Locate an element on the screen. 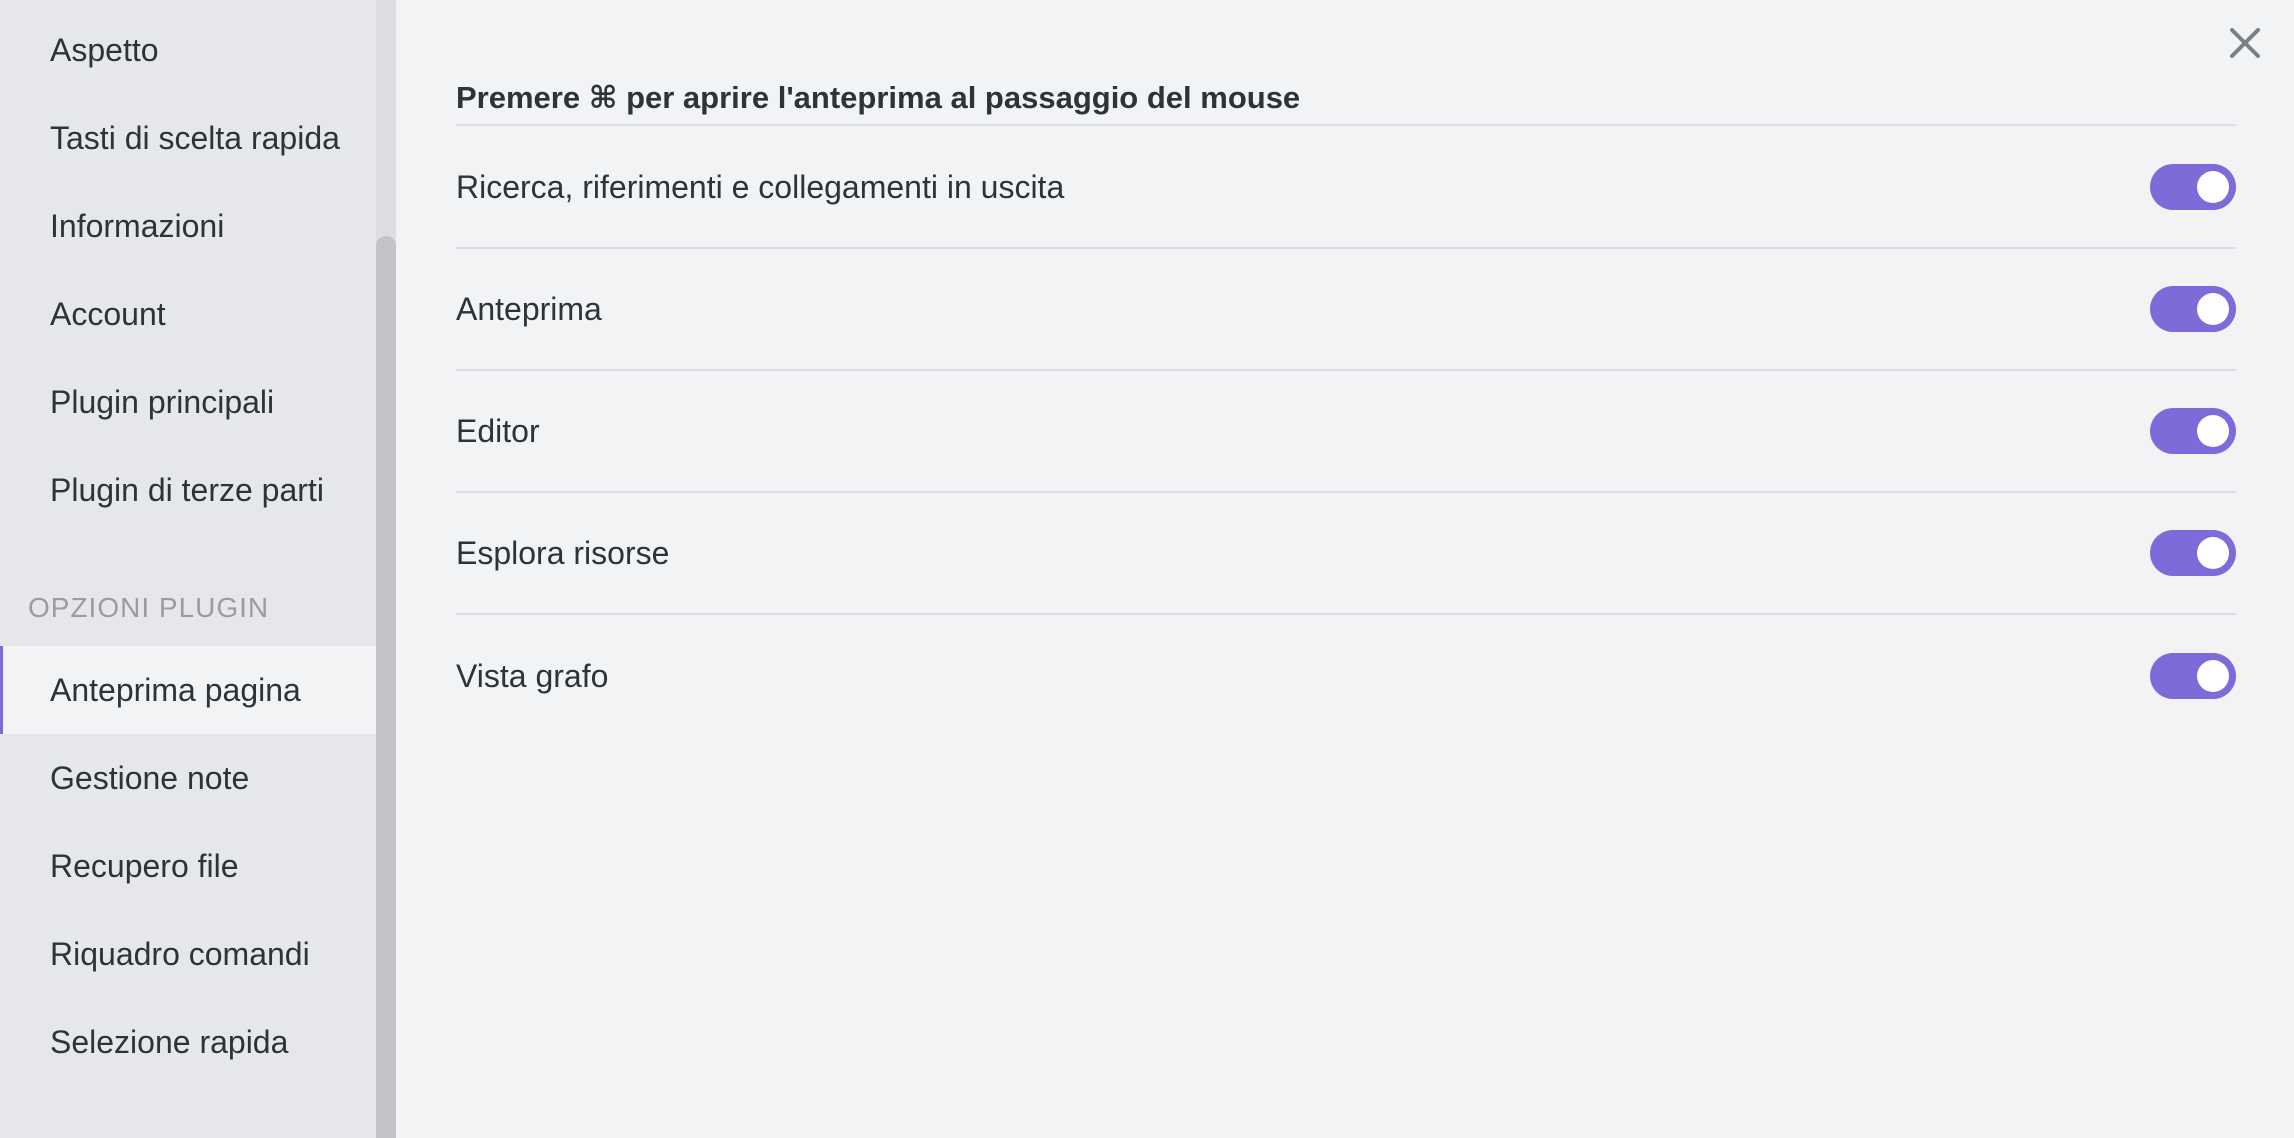 The image size is (2294, 1138). sidebar-item-plugin-di-terze-parti: Plugin di terze parti is located at coordinates (188, 490).